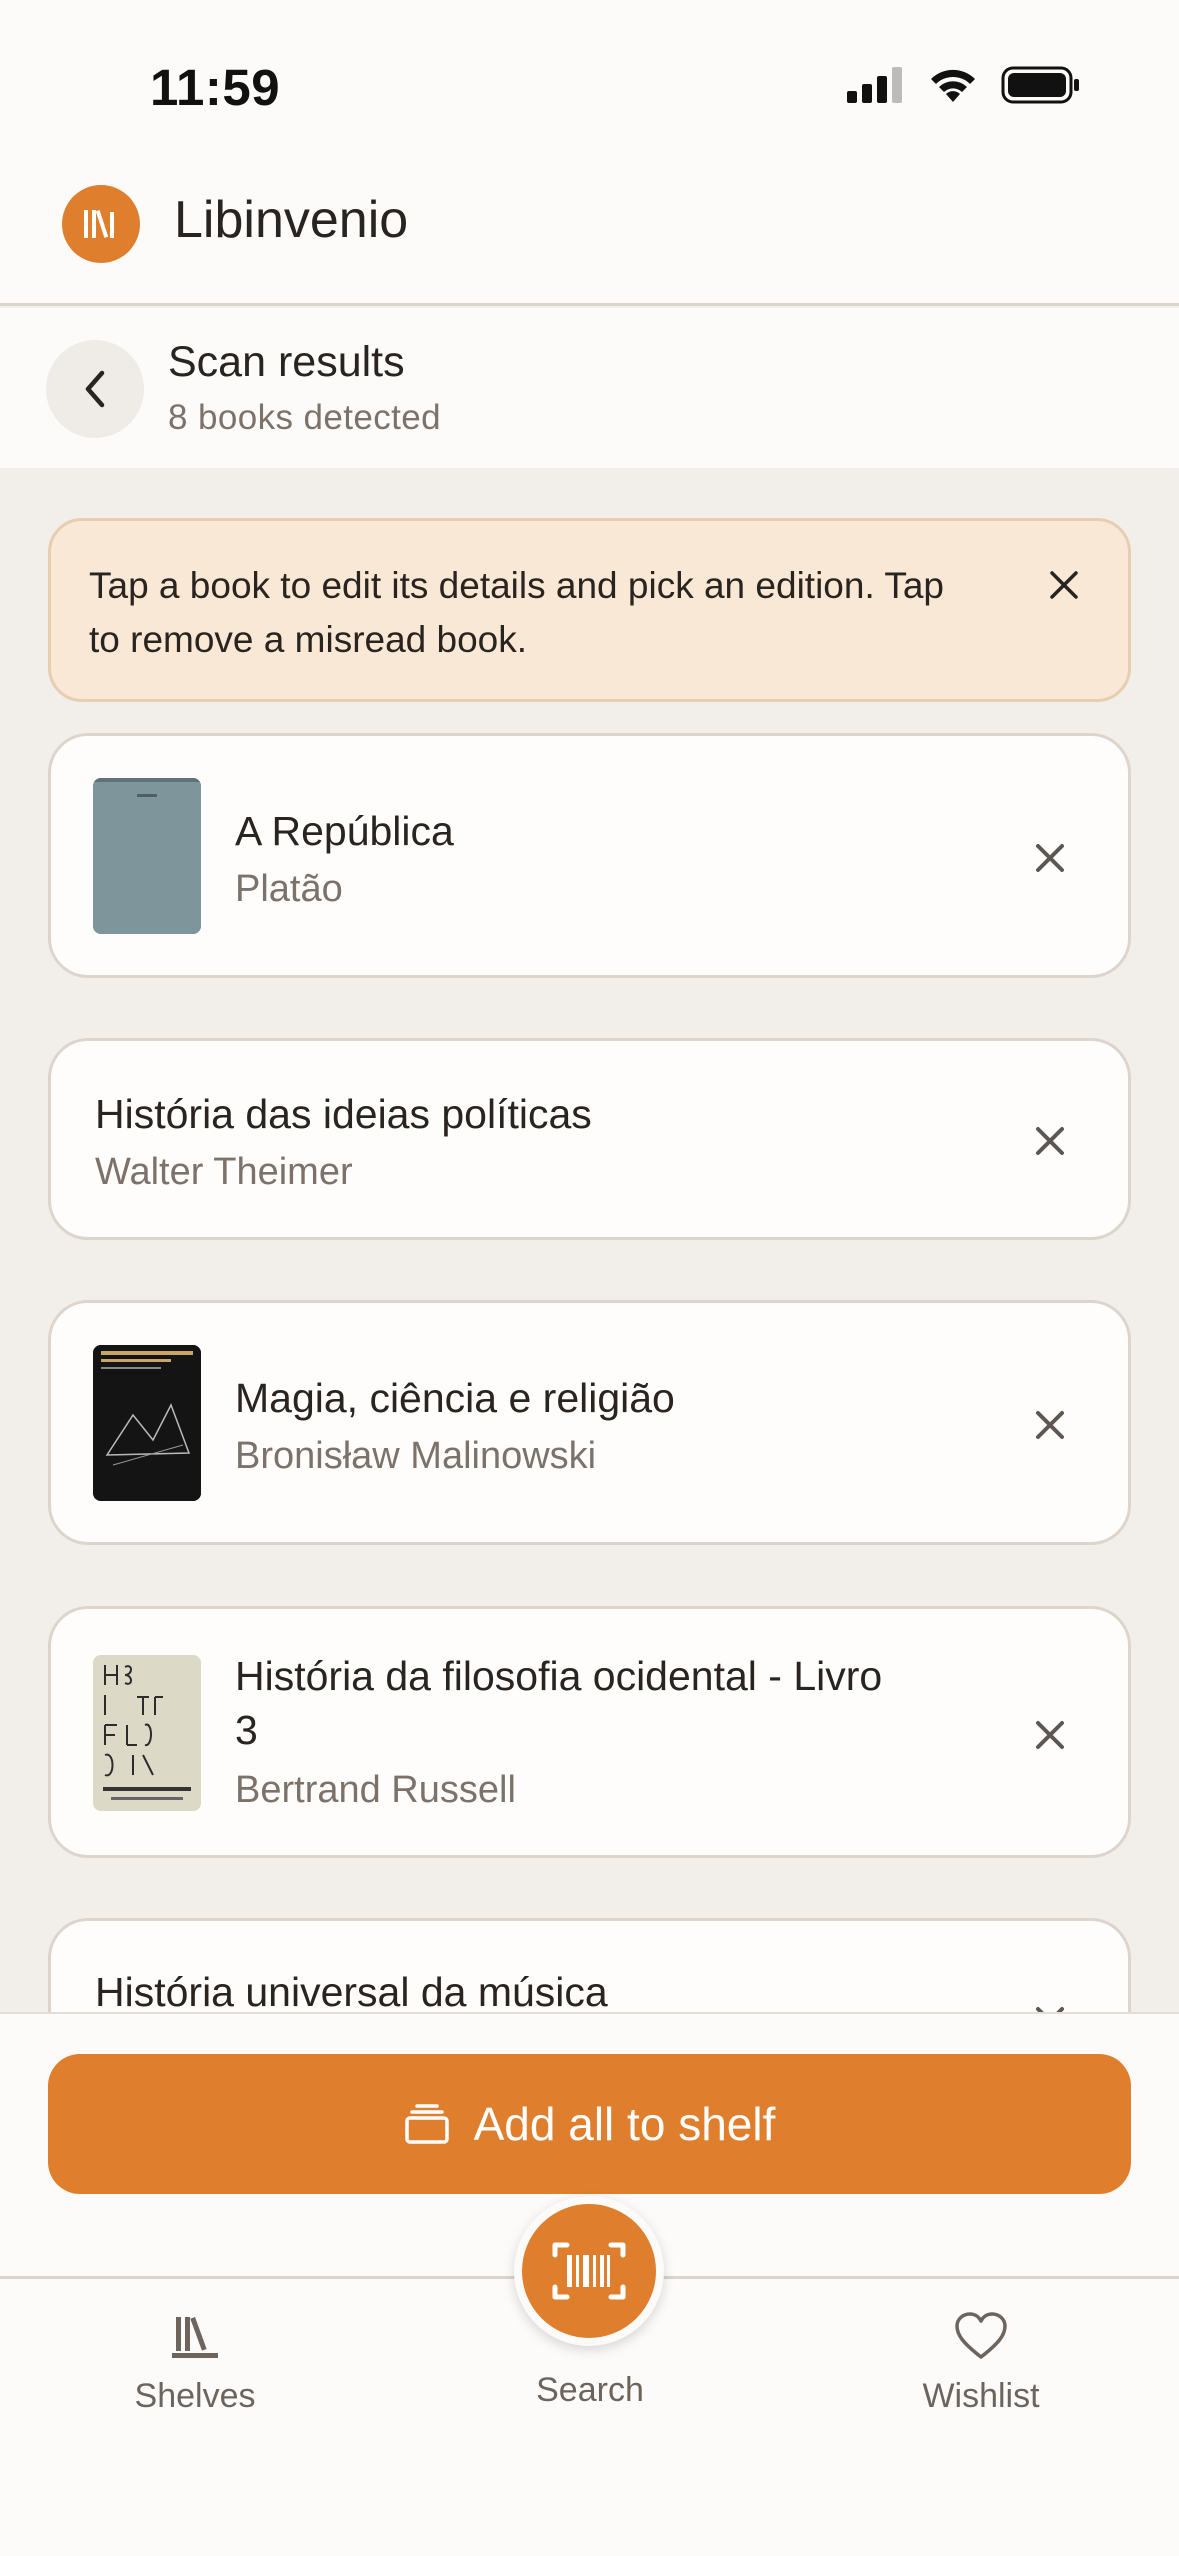  What do you see at coordinates (195, 2337) in the screenshot?
I see `shelves-icon` at bounding box center [195, 2337].